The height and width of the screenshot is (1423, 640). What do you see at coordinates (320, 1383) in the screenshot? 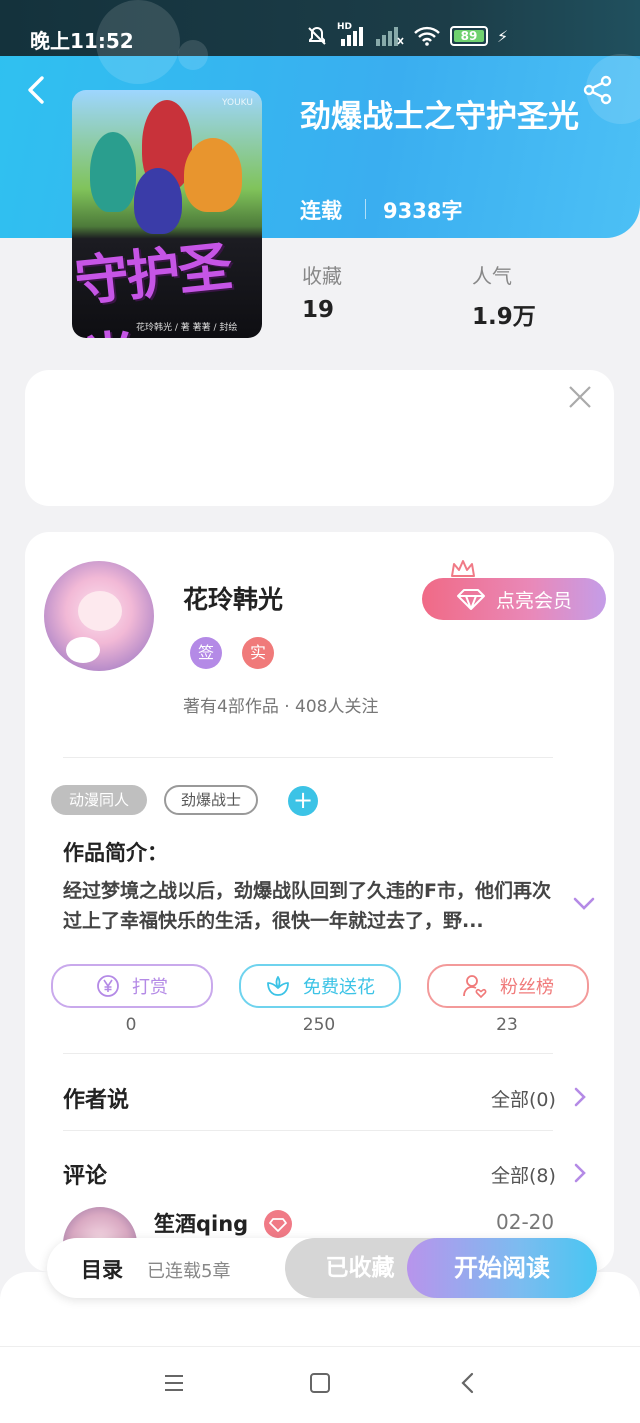
I see `home-square-icon` at bounding box center [320, 1383].